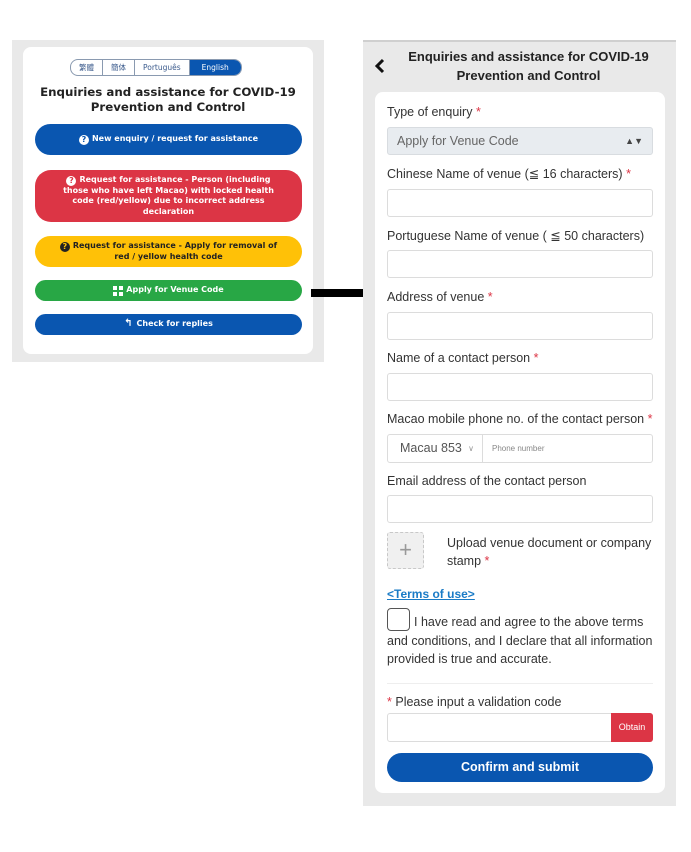  What do you see at coordinates (487, 481) in the screenshot?
I see `email-label: Email address of the contact person` at bounding box center [487, 481].